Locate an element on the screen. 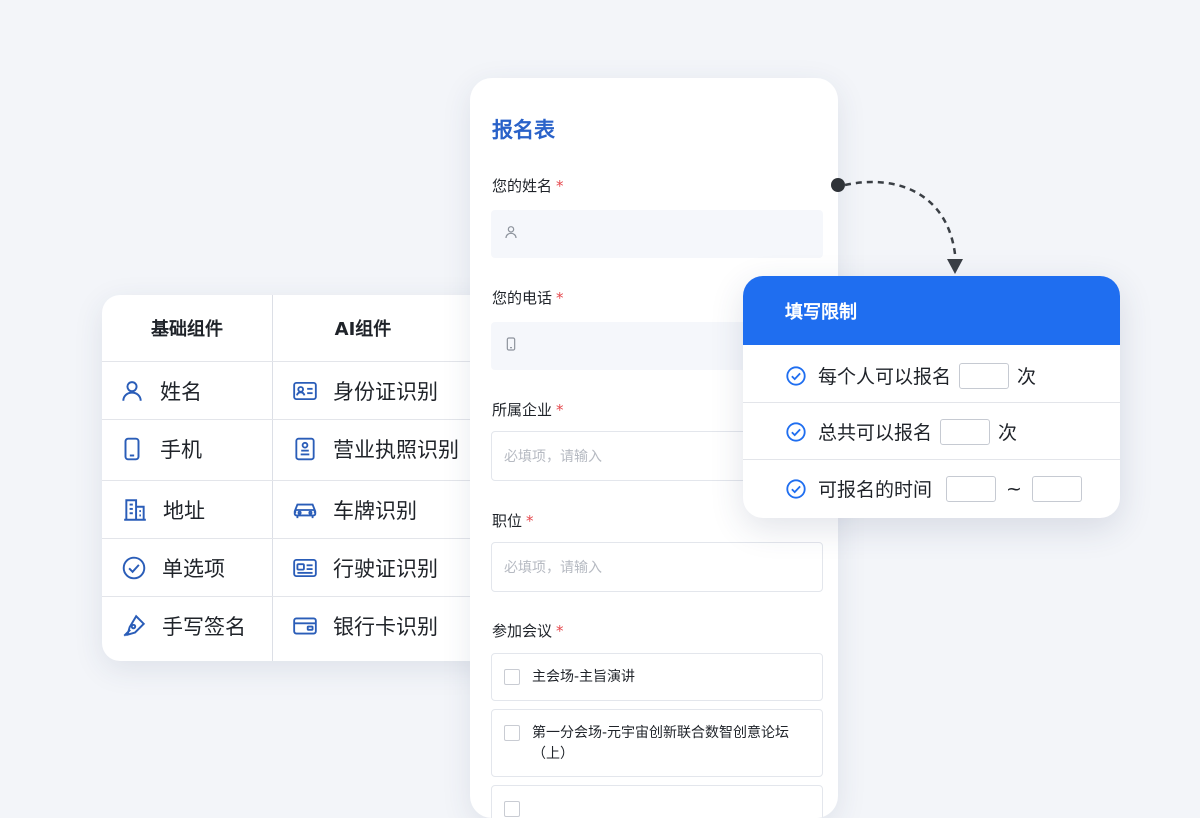 Image resolution: width=1200 pixels, height=818 pixels. component-radio: 单选项 is located at coordinates (172, 568).